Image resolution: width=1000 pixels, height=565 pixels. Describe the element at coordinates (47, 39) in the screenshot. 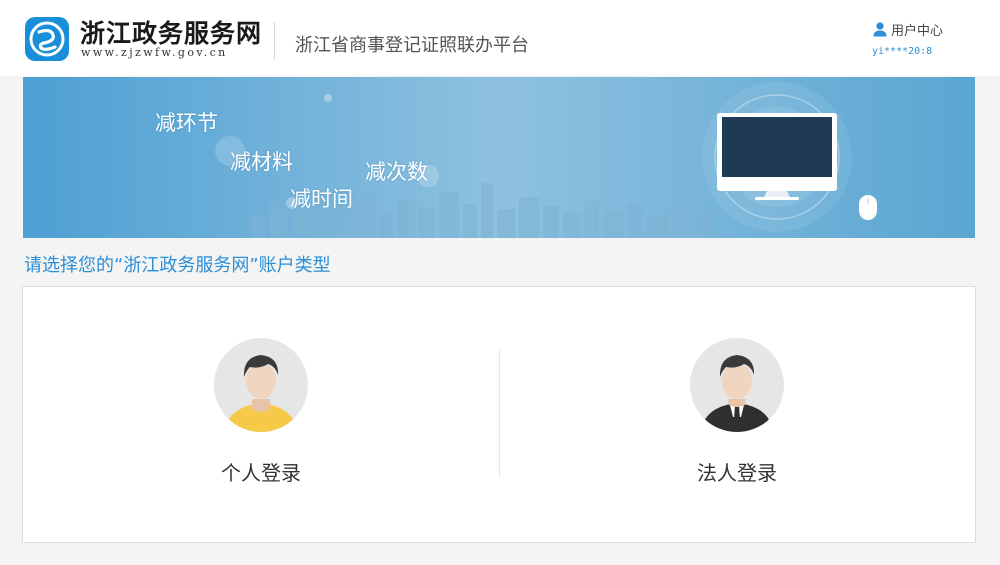

I see `zjzwfw-logo-icon` at that location.